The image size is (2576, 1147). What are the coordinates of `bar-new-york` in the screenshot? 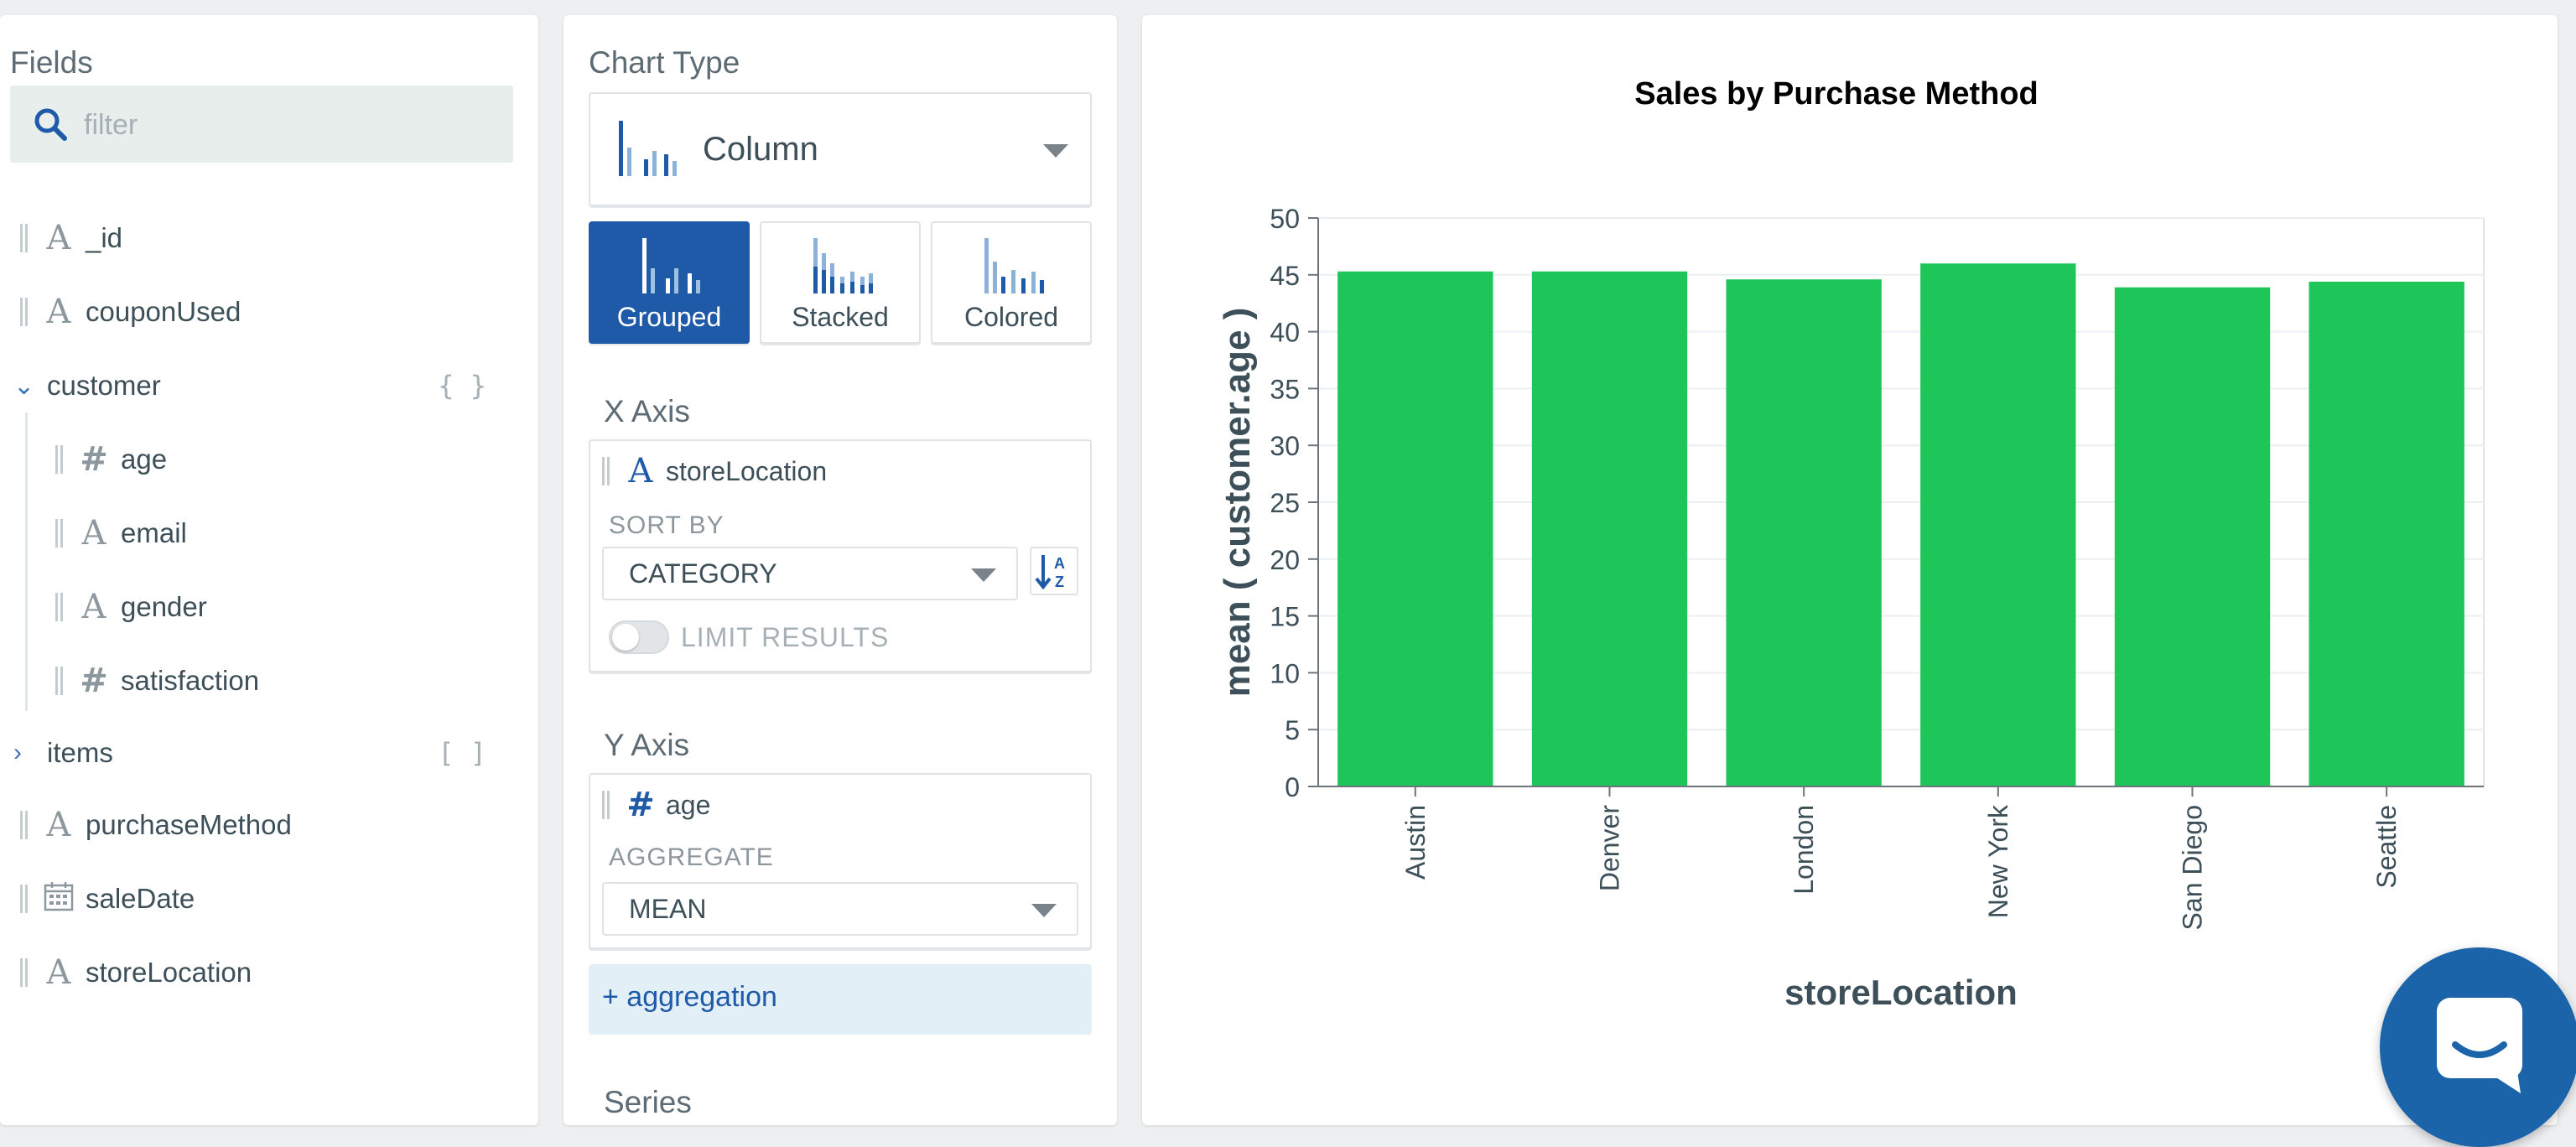 It's located at (1998, 524).